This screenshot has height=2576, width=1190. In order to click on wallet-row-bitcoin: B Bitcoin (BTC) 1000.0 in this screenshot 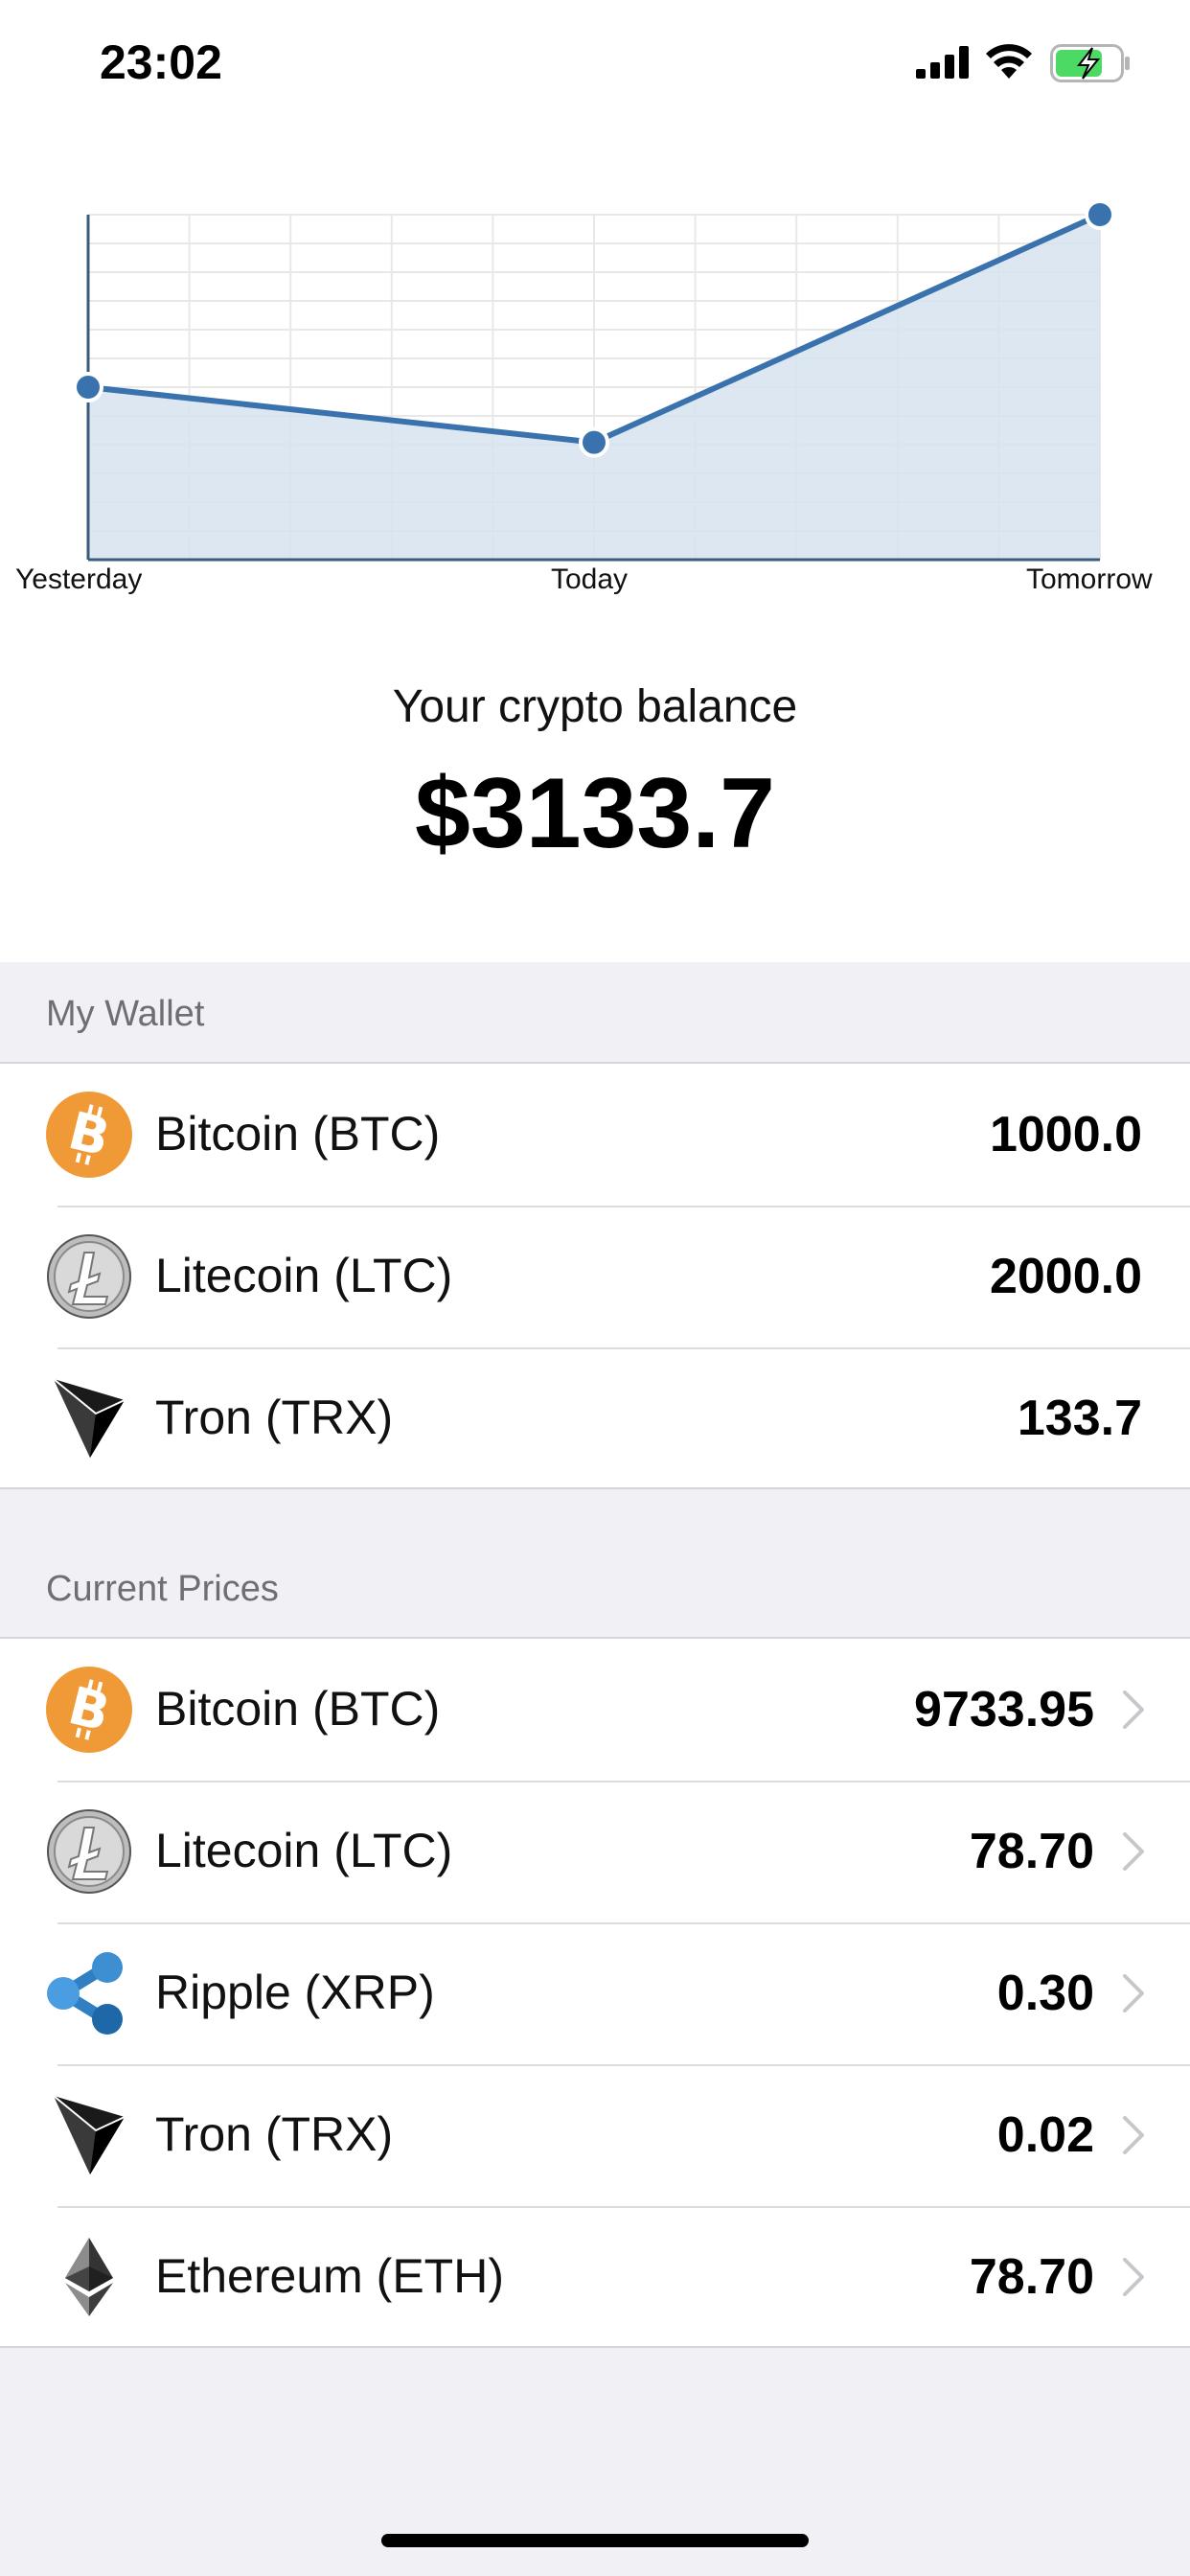, I will do `click(595, 1135)`.